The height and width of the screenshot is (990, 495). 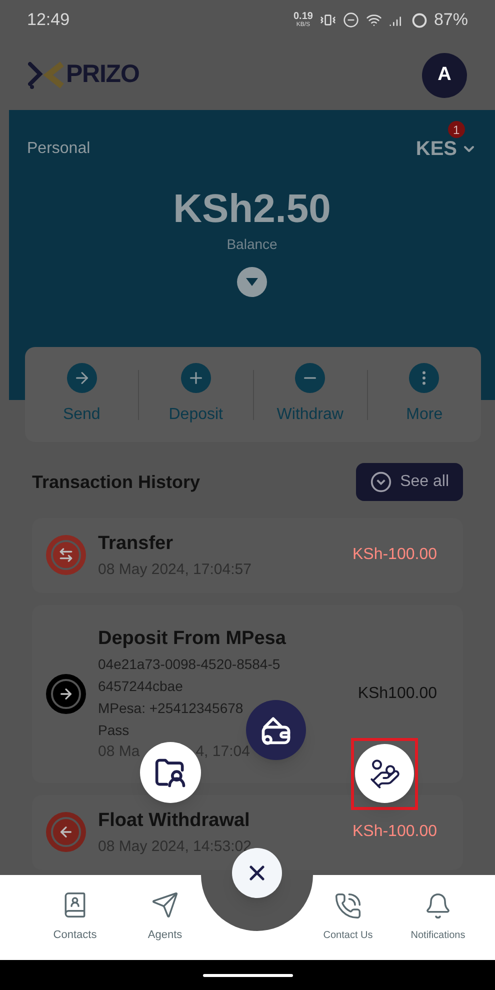 I want to click on deposit-icon, so click(x=195, y=377).